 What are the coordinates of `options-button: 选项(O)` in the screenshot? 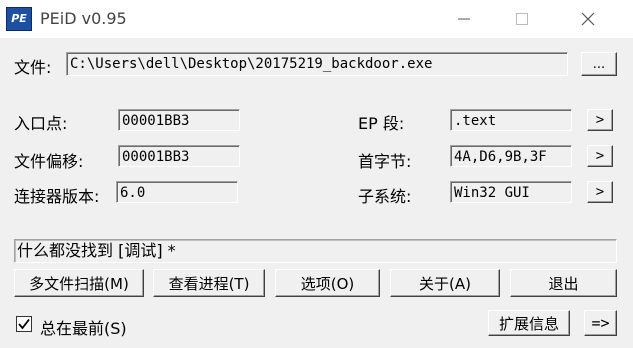 It's located at (327, 283).